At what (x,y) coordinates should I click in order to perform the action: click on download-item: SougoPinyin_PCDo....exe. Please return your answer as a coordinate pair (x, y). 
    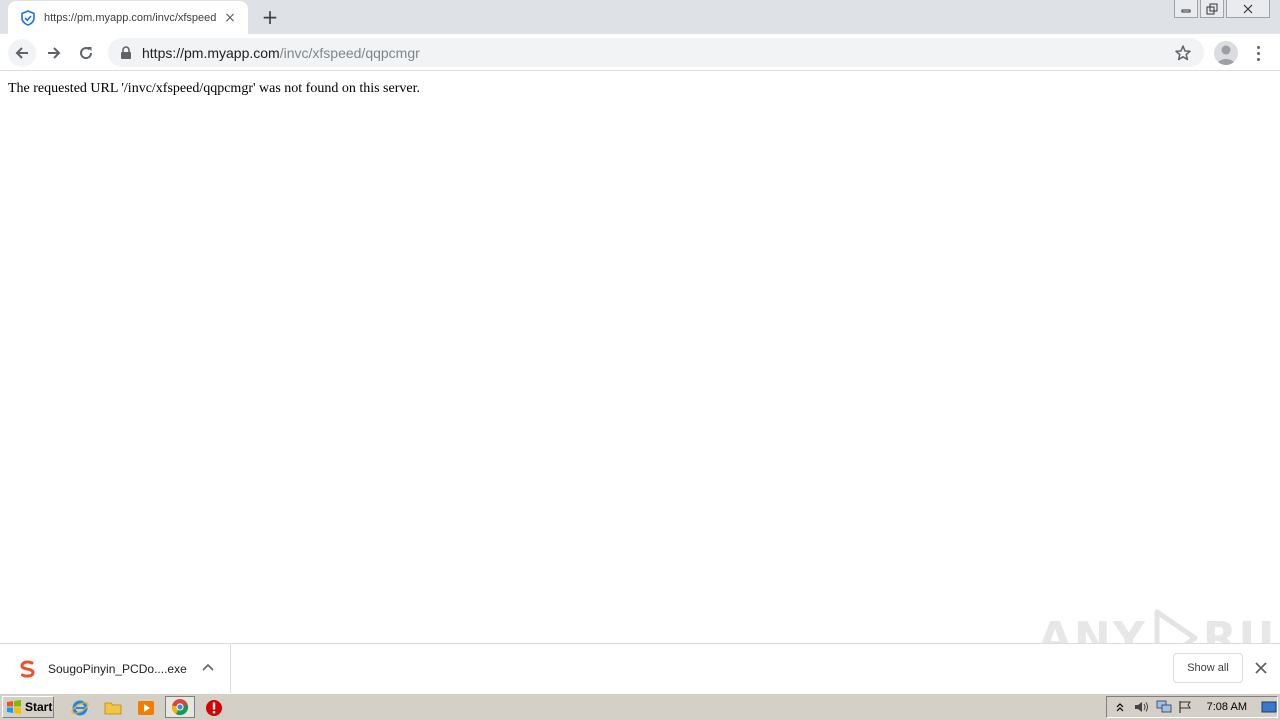
    Looking at the image, I should click on (115, 668).